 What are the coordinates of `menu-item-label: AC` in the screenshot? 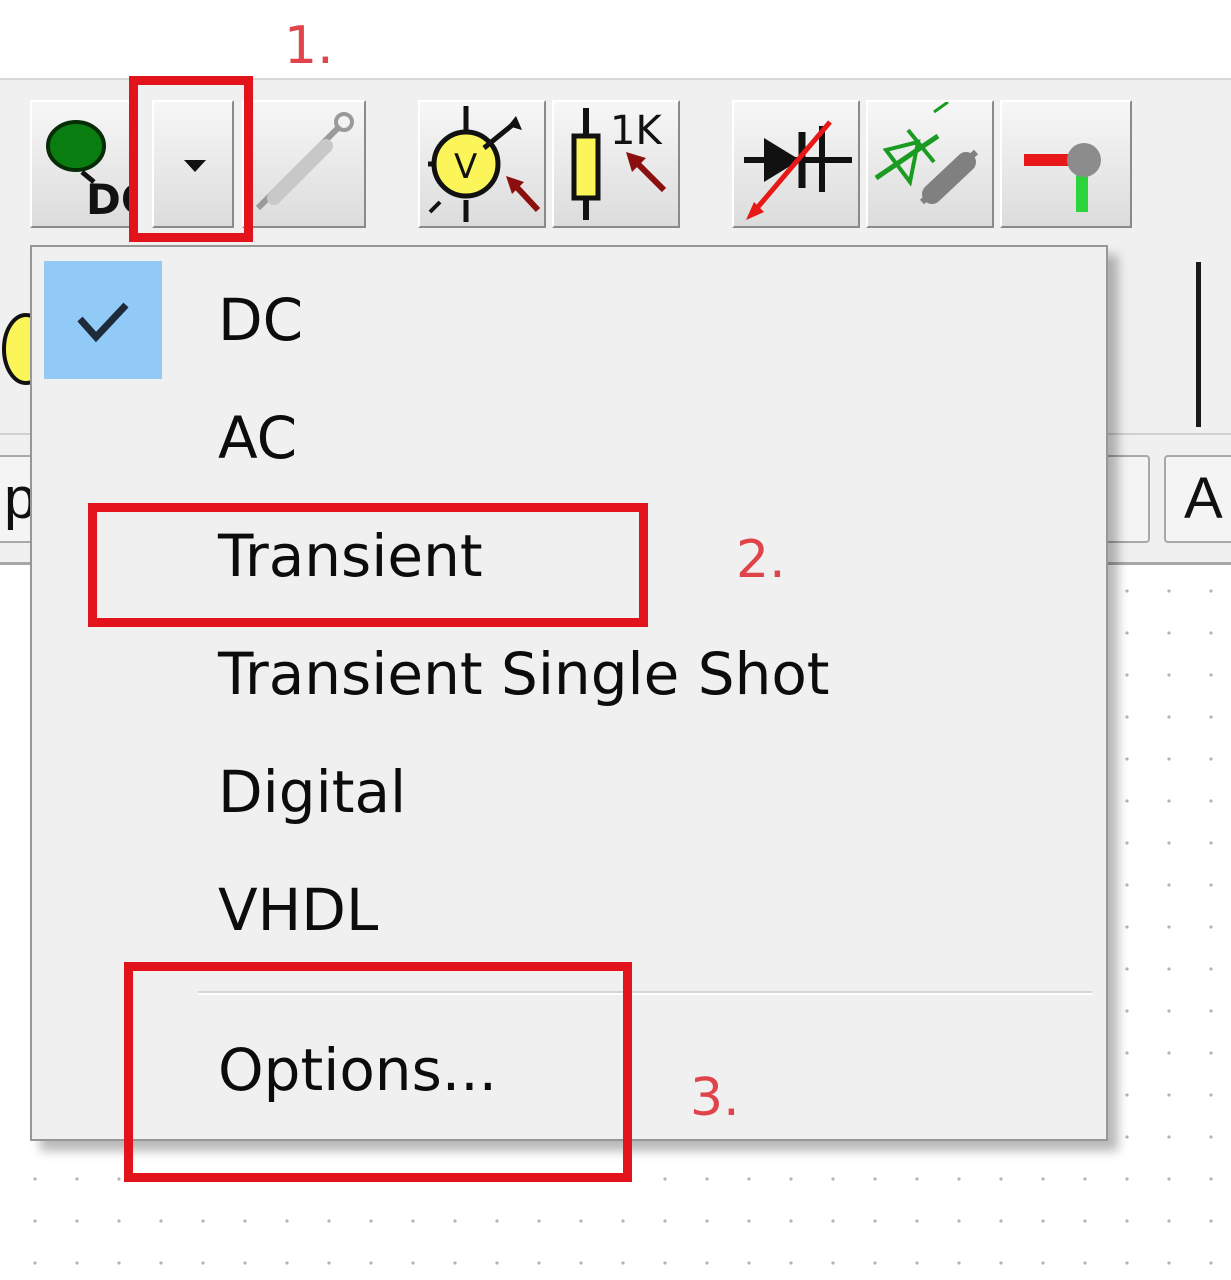 It's located at (258, 438).